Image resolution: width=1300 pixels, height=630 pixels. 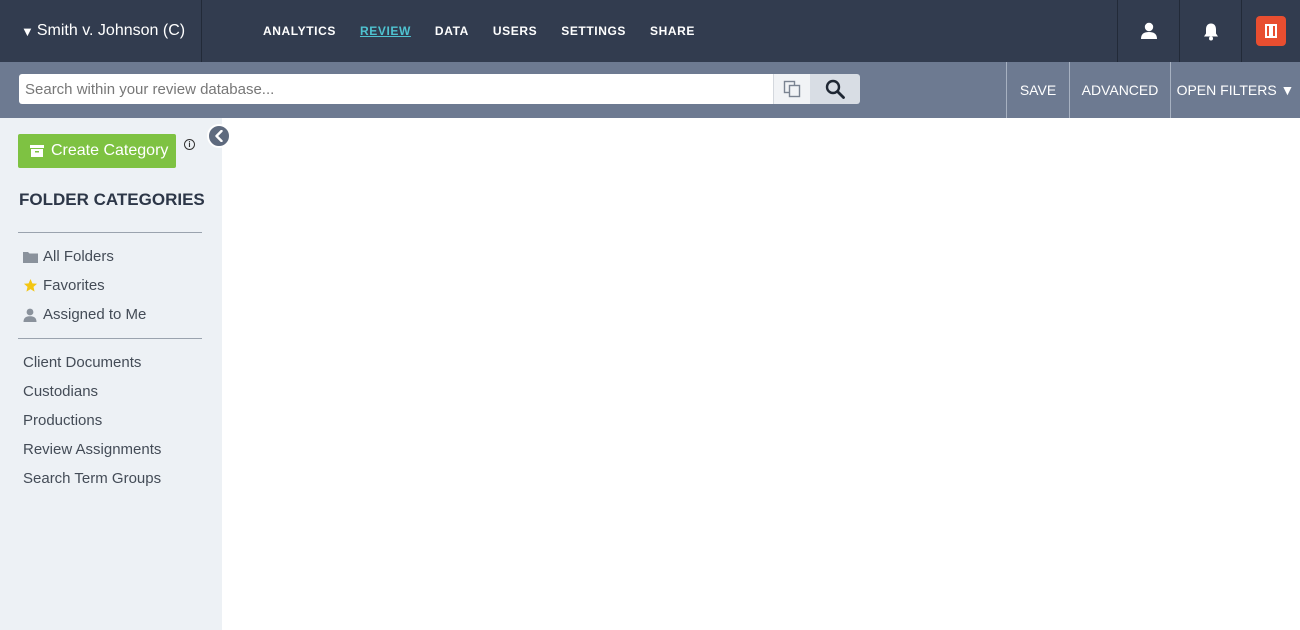 I want to click on create-category-button: Create Category, so click(x=97, y=151).